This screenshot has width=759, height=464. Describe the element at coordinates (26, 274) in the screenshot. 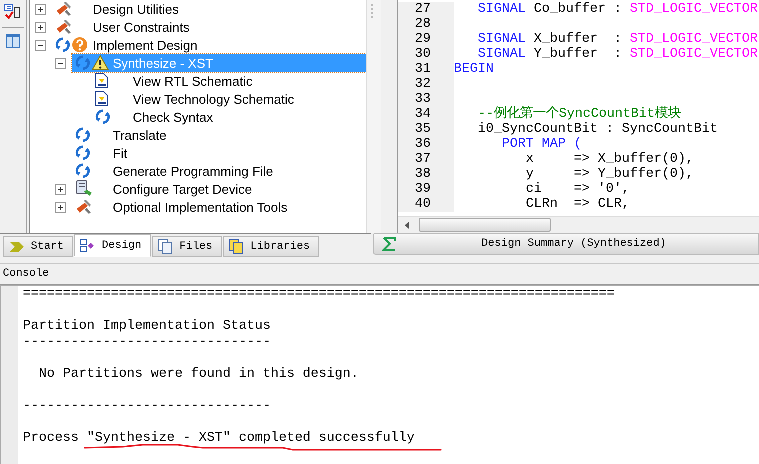

I see `console-title: Console` at that location.